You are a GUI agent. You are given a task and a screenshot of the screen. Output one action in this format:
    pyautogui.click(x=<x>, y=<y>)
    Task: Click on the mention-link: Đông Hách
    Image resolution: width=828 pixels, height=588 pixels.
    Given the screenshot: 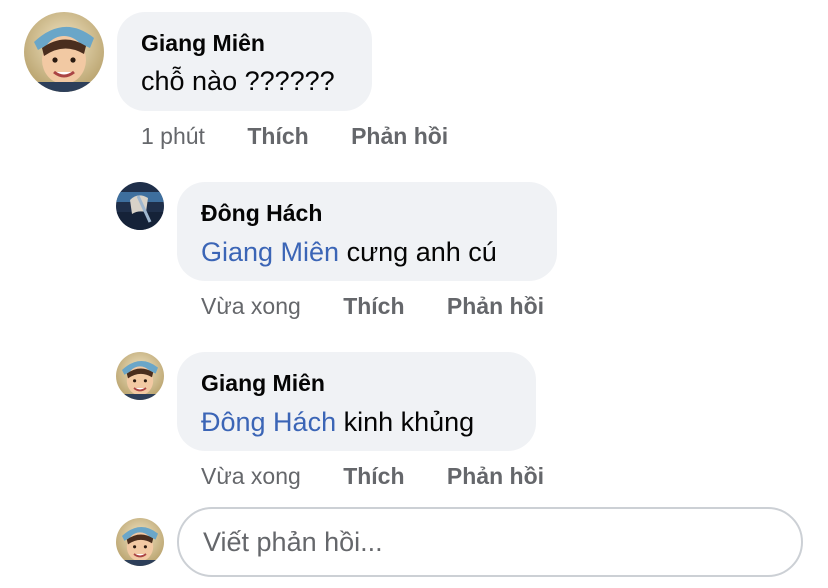 What is the action you would take?
    pyautogui.click(x=268, y=422)
    